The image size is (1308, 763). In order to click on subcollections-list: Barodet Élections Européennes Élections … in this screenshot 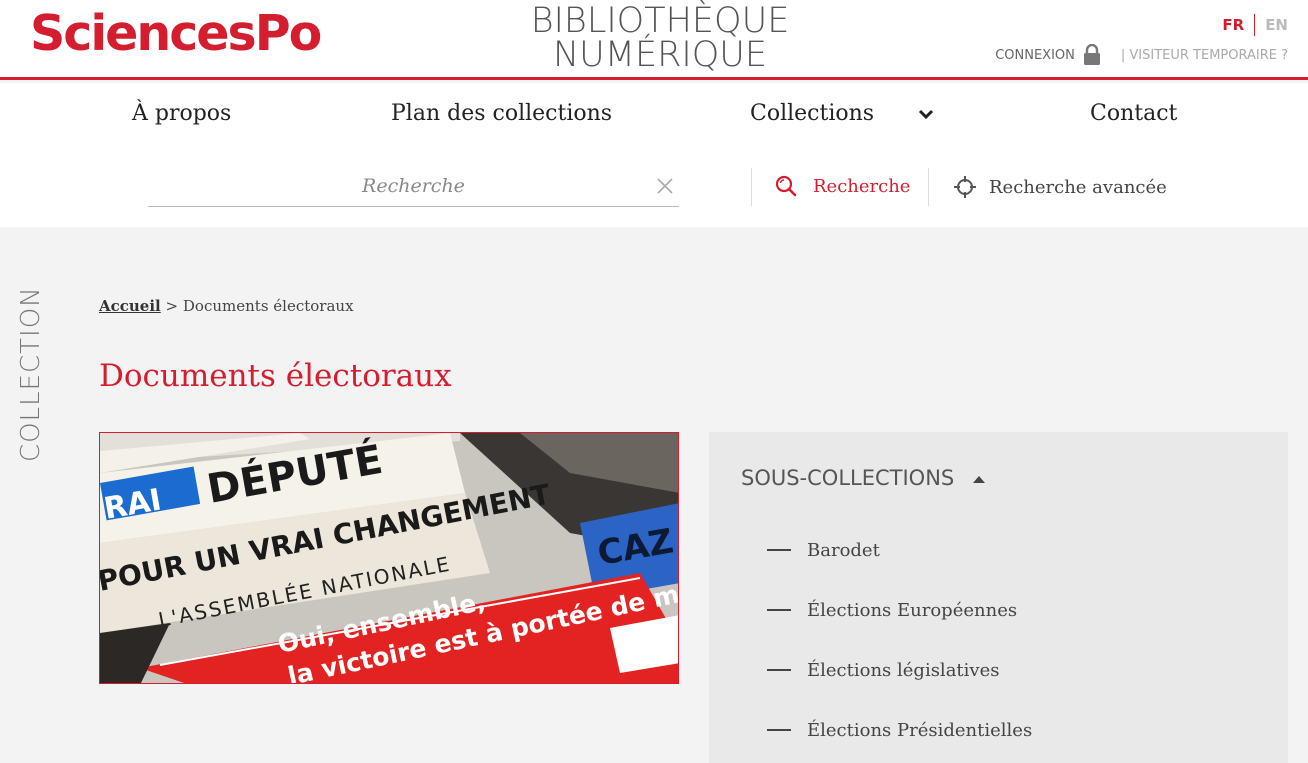, I will do `click(899, 640)`.